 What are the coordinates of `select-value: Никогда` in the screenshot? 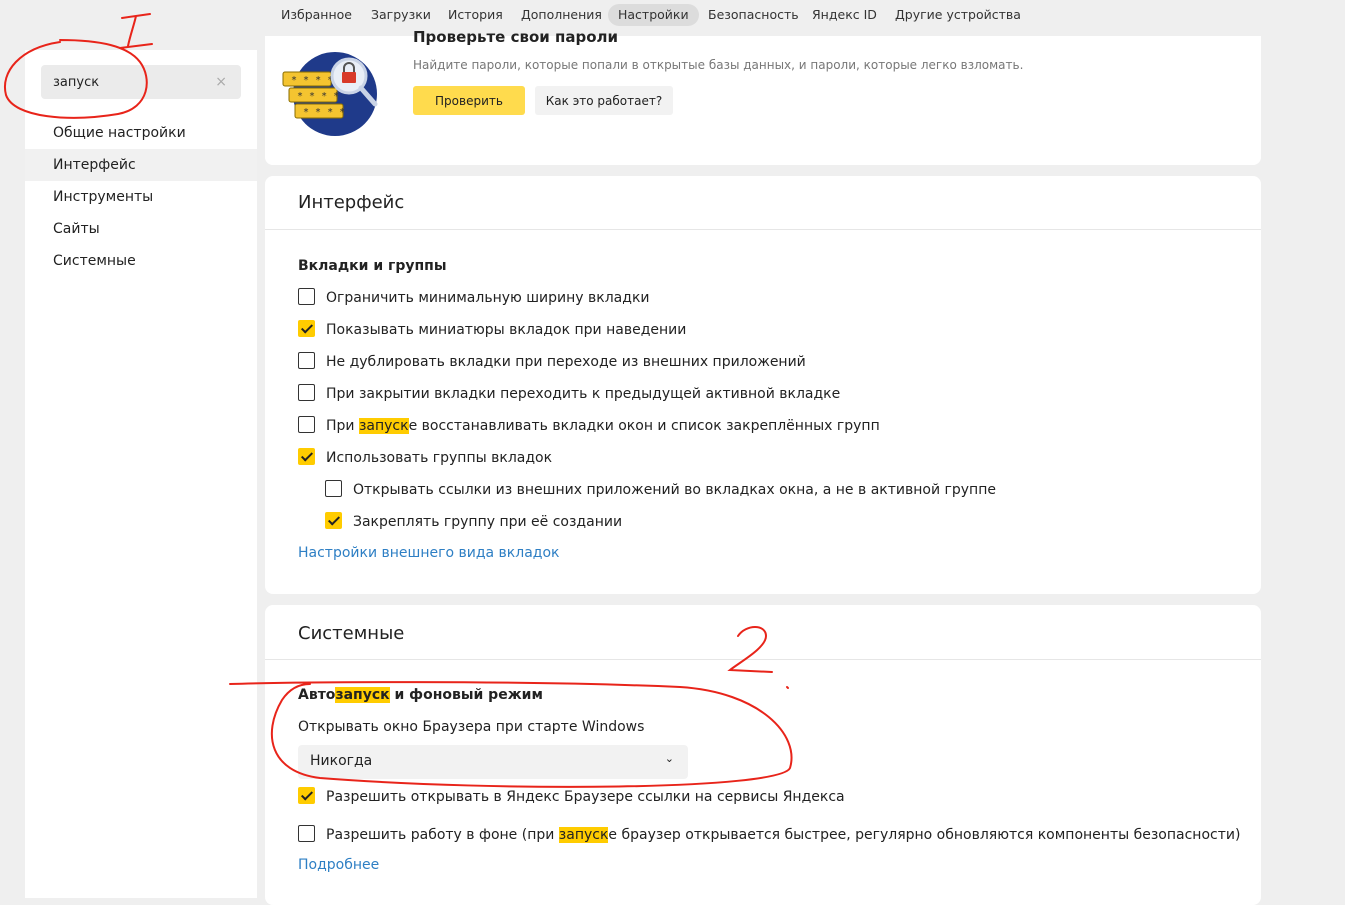 It's located at (341, 761).